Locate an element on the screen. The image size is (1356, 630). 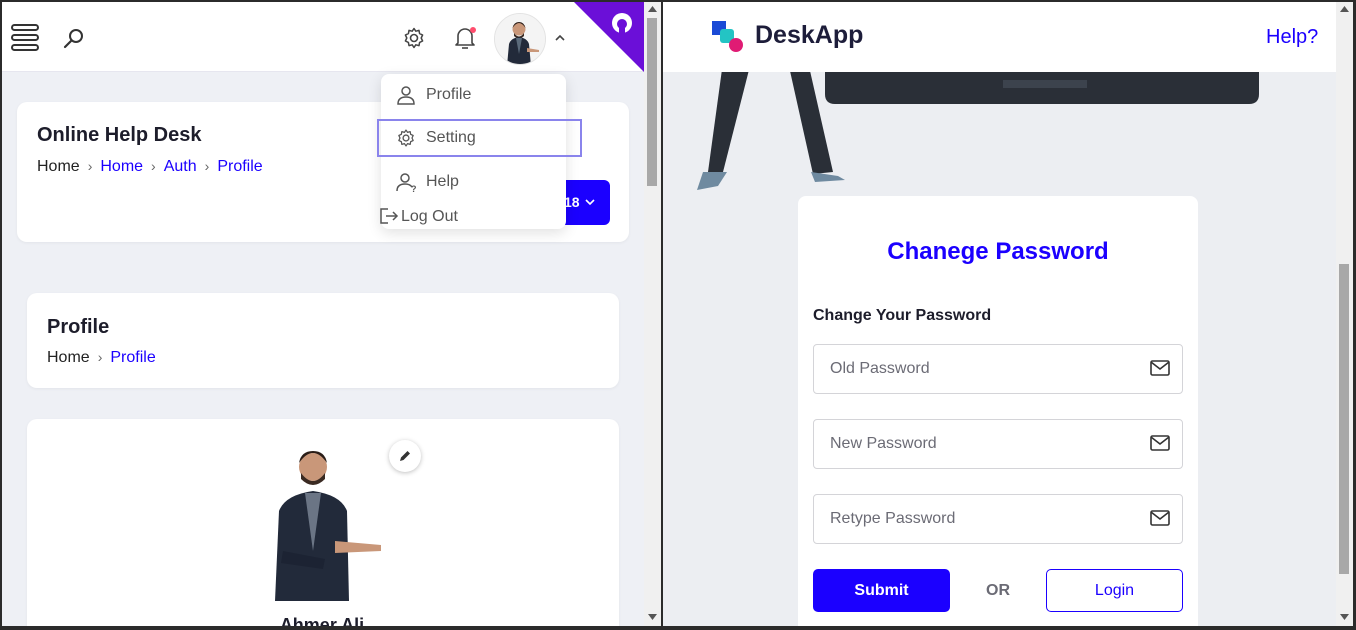
logout-icon is located at coordinates (389, 216).